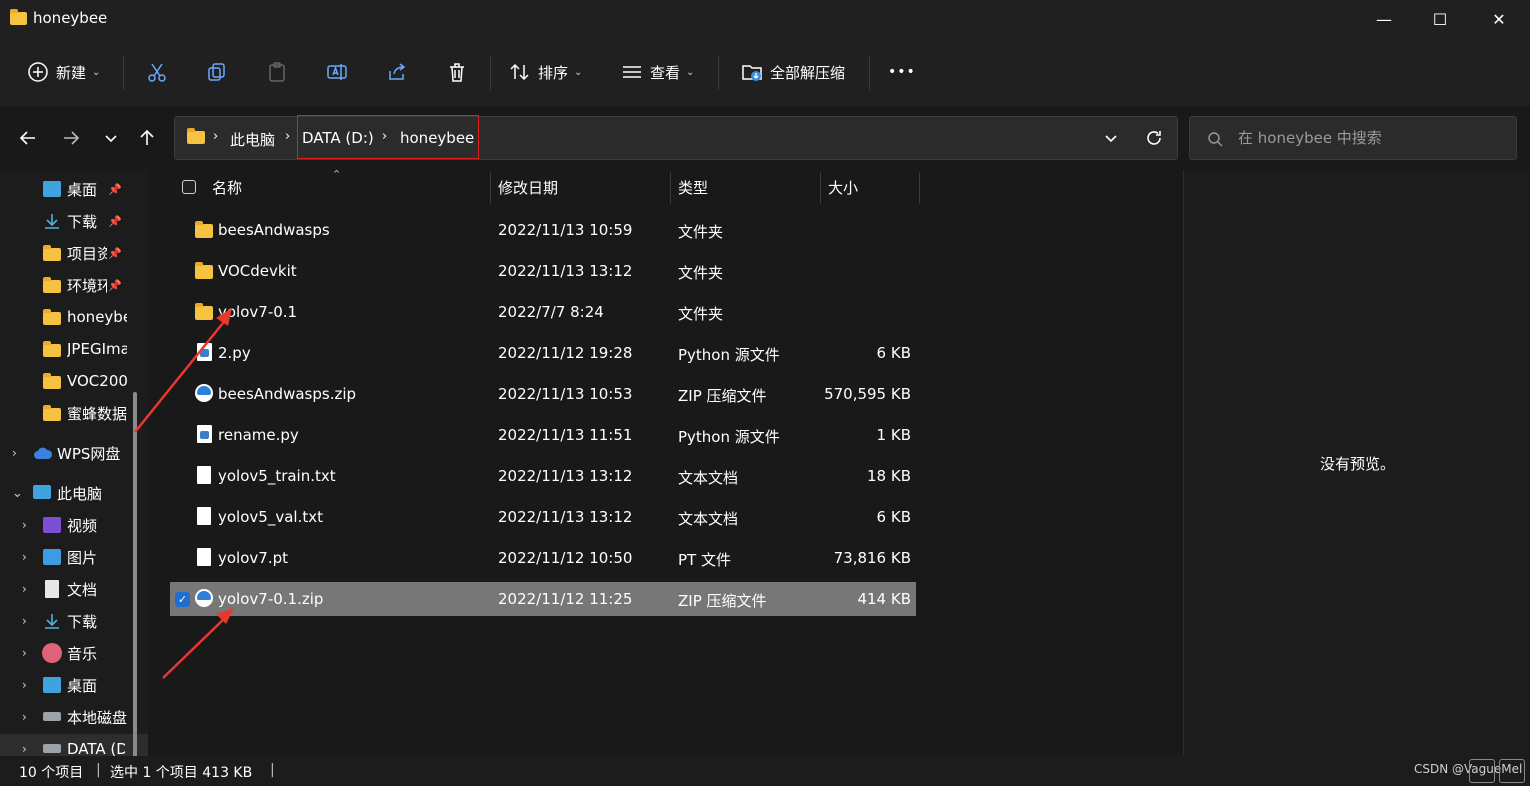  Describe the element at coordinates (74, 381) in the screenshot. I see `sidebar-item-voc2007: VOC2007` at that location.